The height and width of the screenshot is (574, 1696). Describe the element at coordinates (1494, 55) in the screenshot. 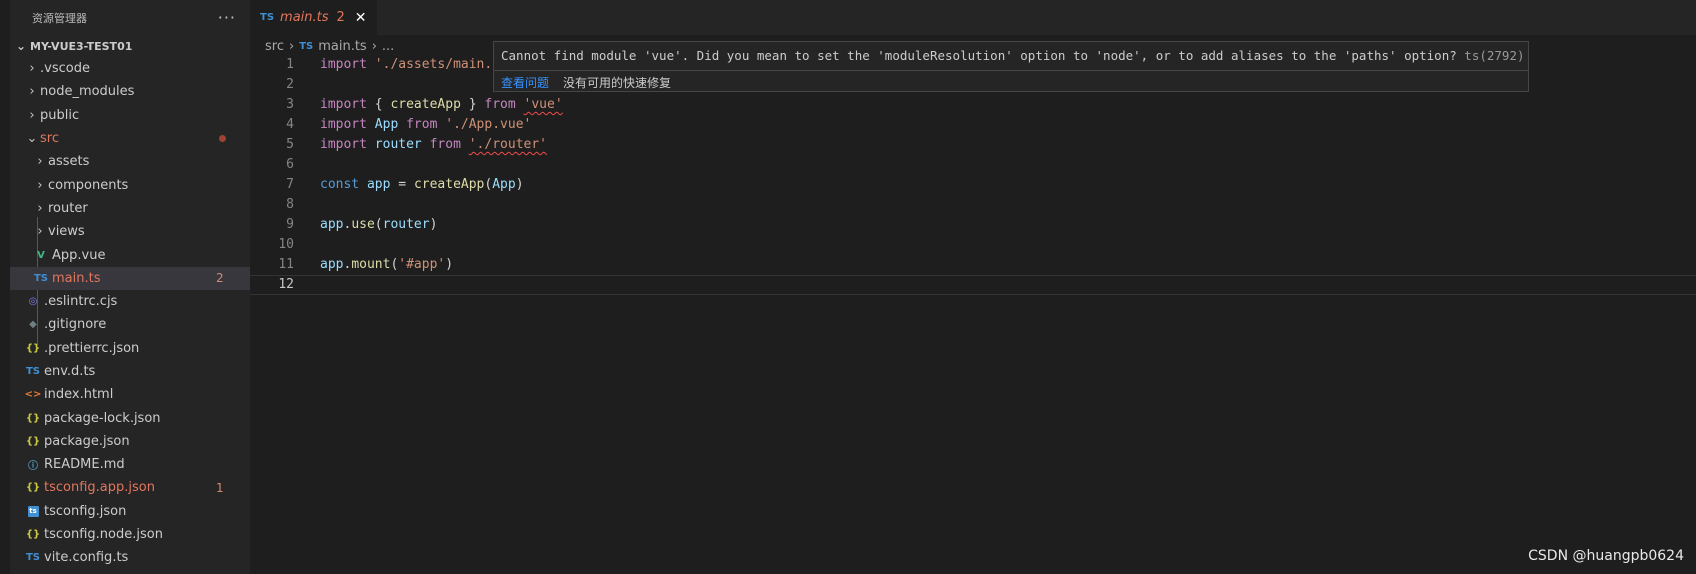

I see `hover-error-code: ts(2792)` at that location.